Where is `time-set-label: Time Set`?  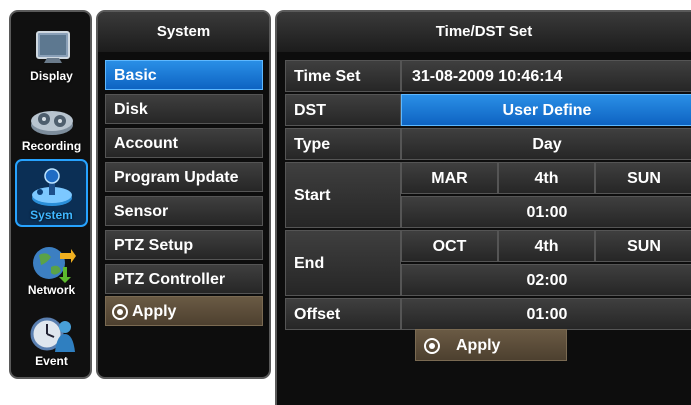 time-set-label: Time Set is located at coordinates (343, 76).